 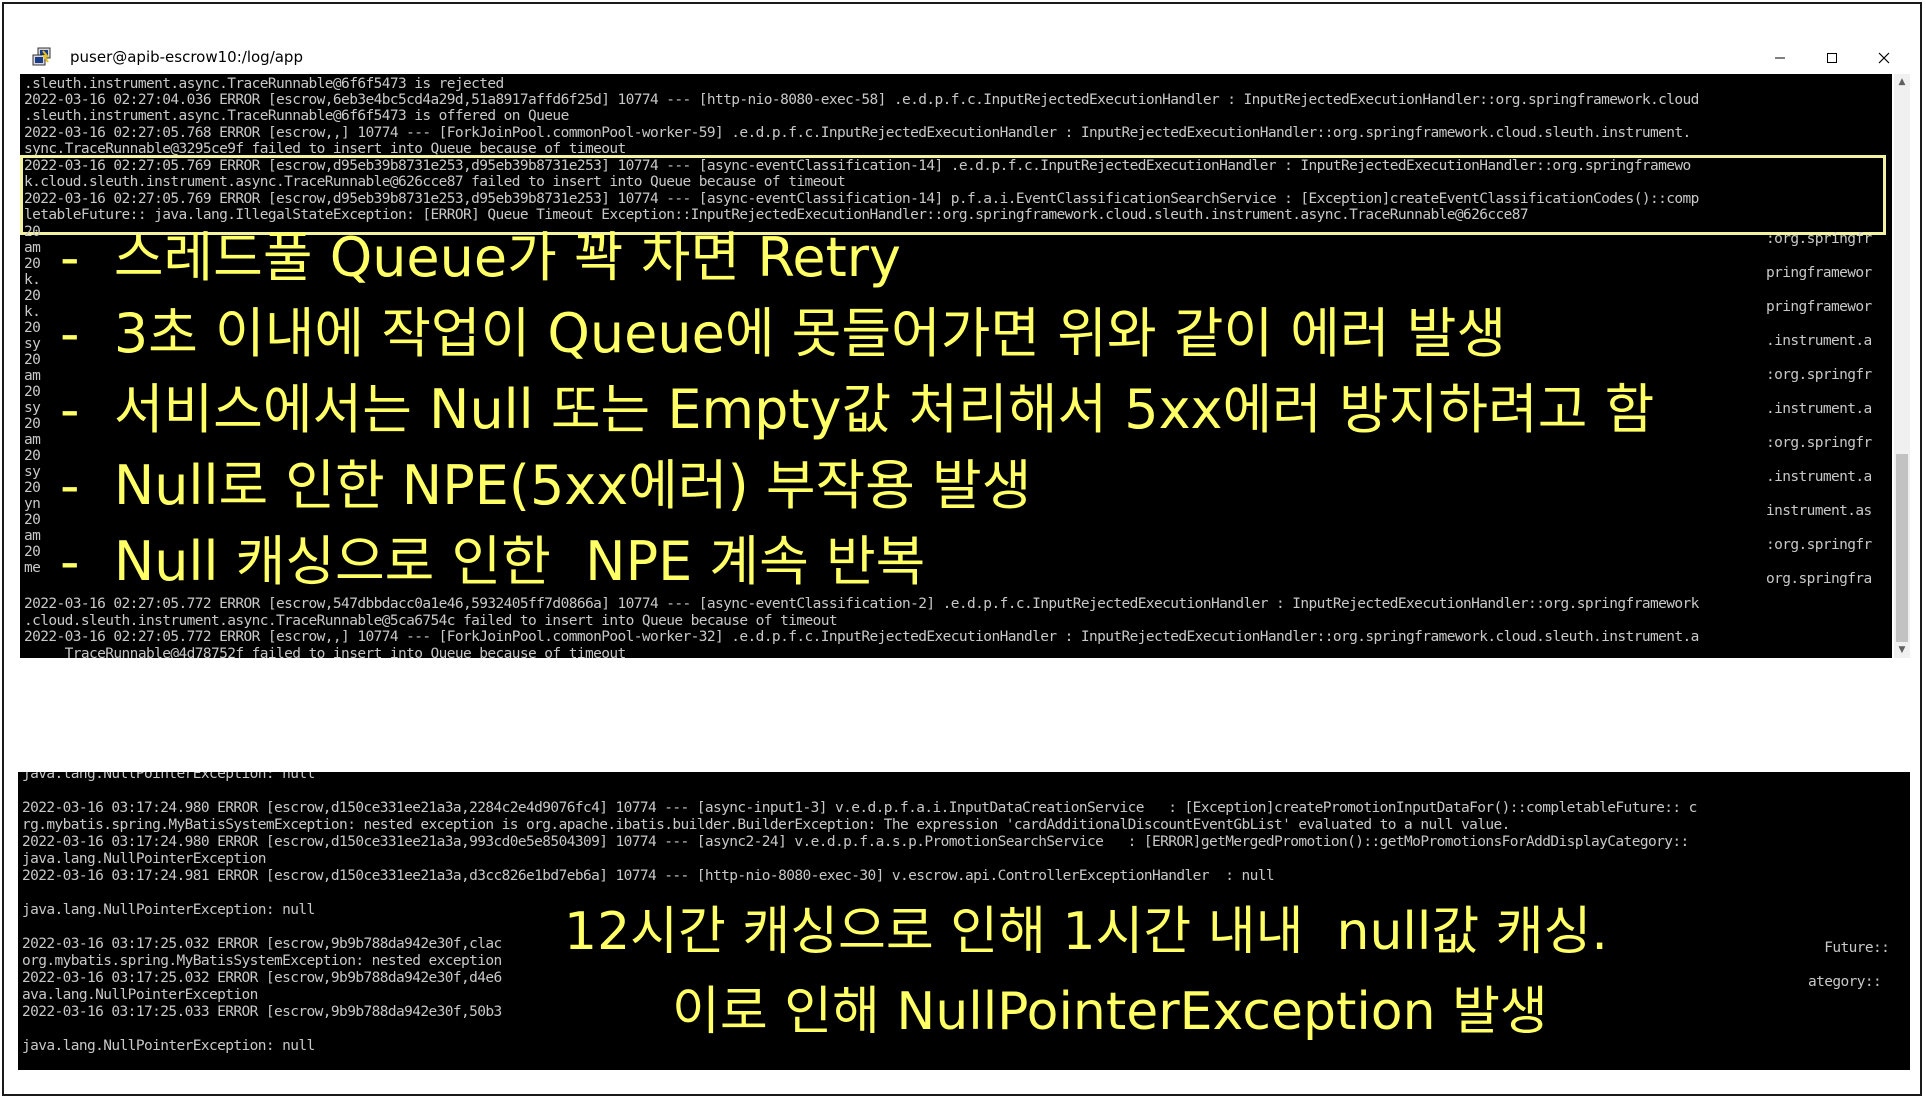 What do you see at coordinates (546, 485) in the screenshot?
I see `annotation-note: - Null로 인한 NPE(5xx에러) 부작용 발생` at bounding box center [546, 485].